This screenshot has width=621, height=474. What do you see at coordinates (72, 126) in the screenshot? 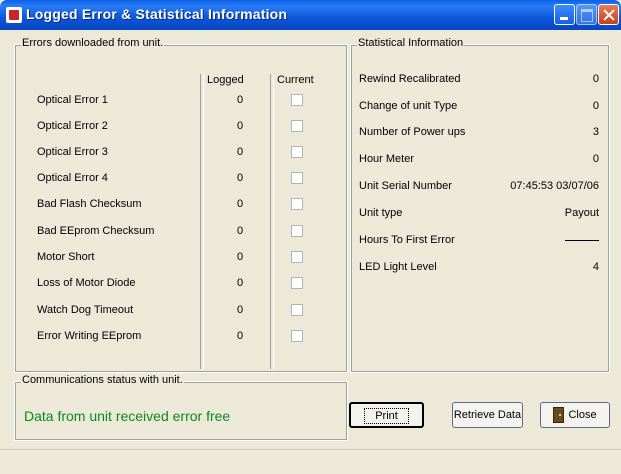
I see `error-label: Optical Error 2` at bounding box center [72, 126].